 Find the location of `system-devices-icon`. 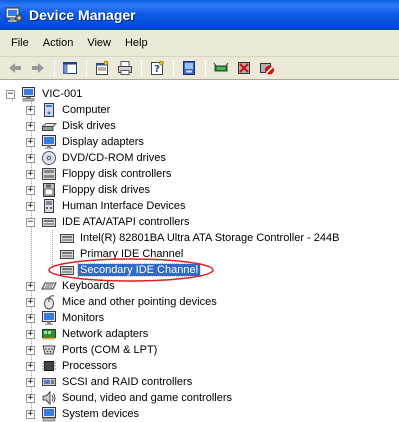

system-devices-icon is located at coordinates (49, 414).